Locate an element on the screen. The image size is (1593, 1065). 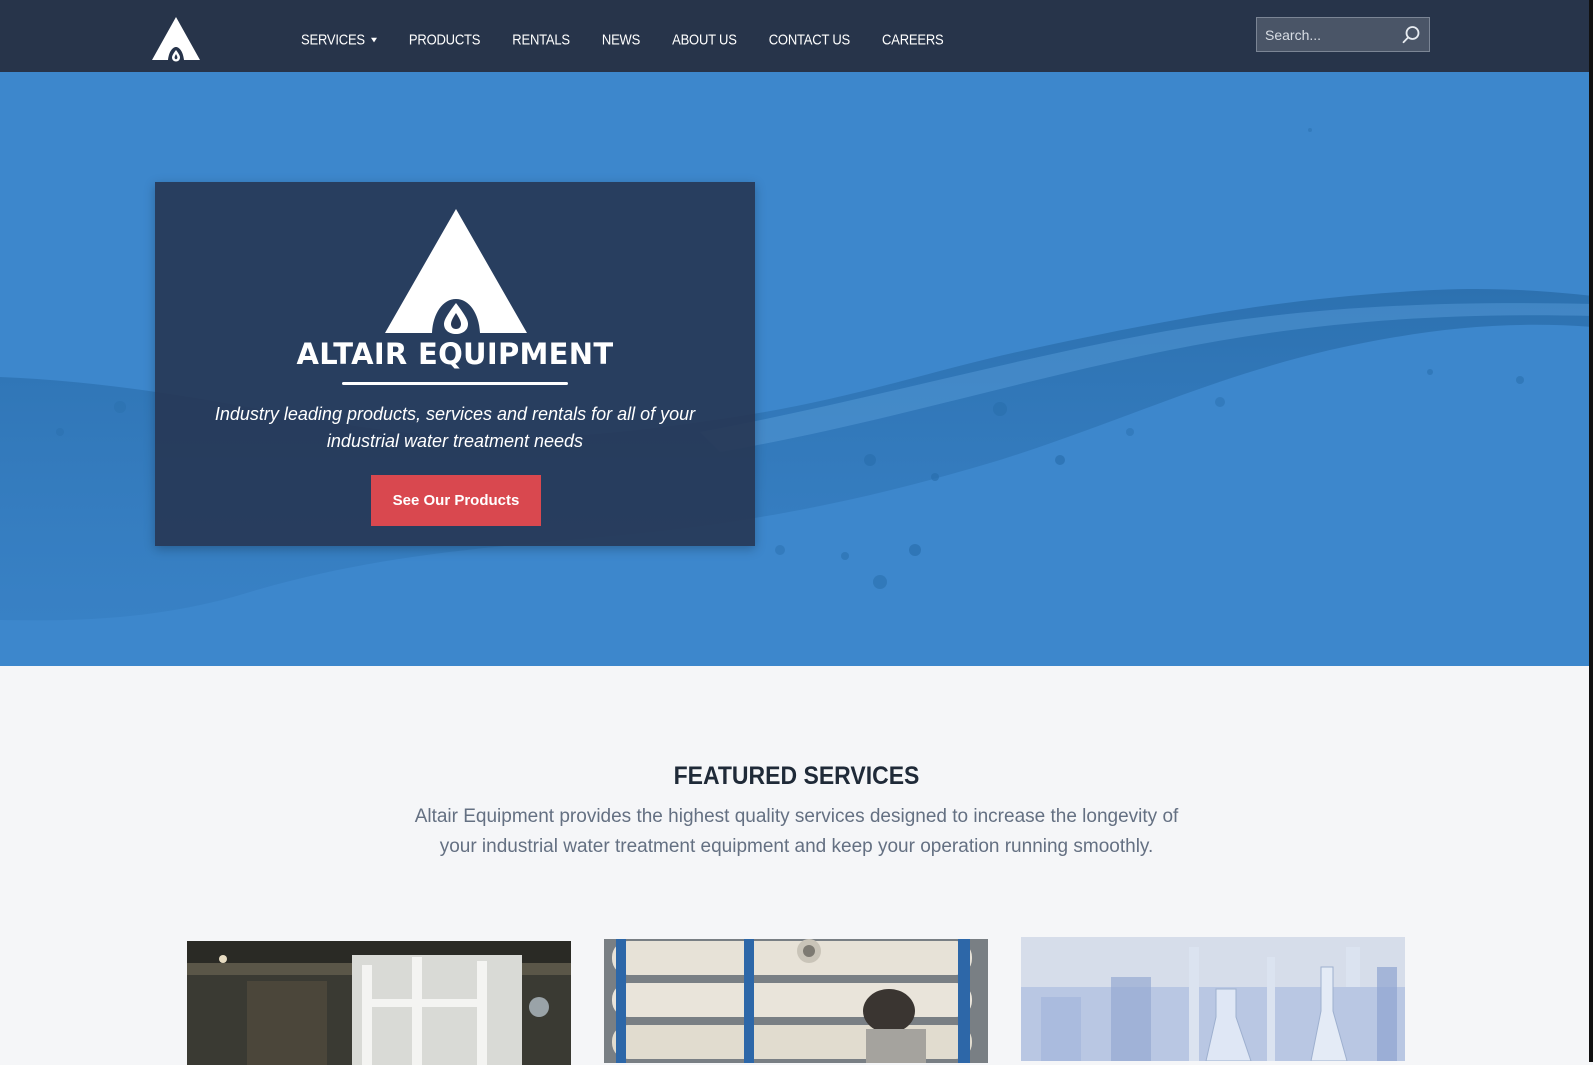
nav-item-label: SERVICES is located at coordinates (333, 39).